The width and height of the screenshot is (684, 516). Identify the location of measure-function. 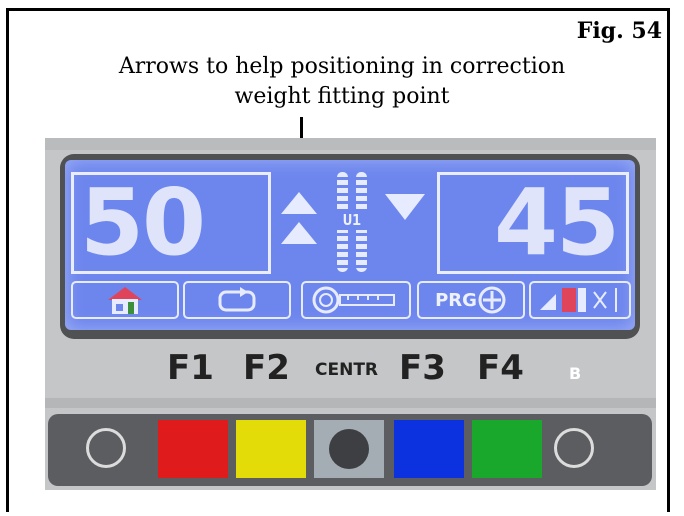
(356, 300).